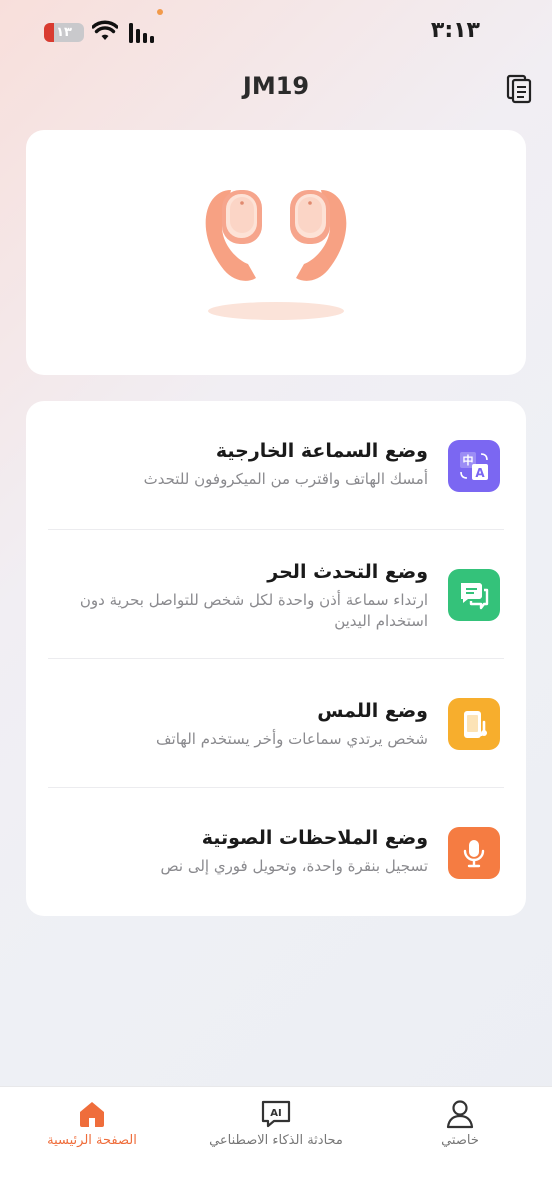  I want to click on svg-text: 中, so click(468, 460).